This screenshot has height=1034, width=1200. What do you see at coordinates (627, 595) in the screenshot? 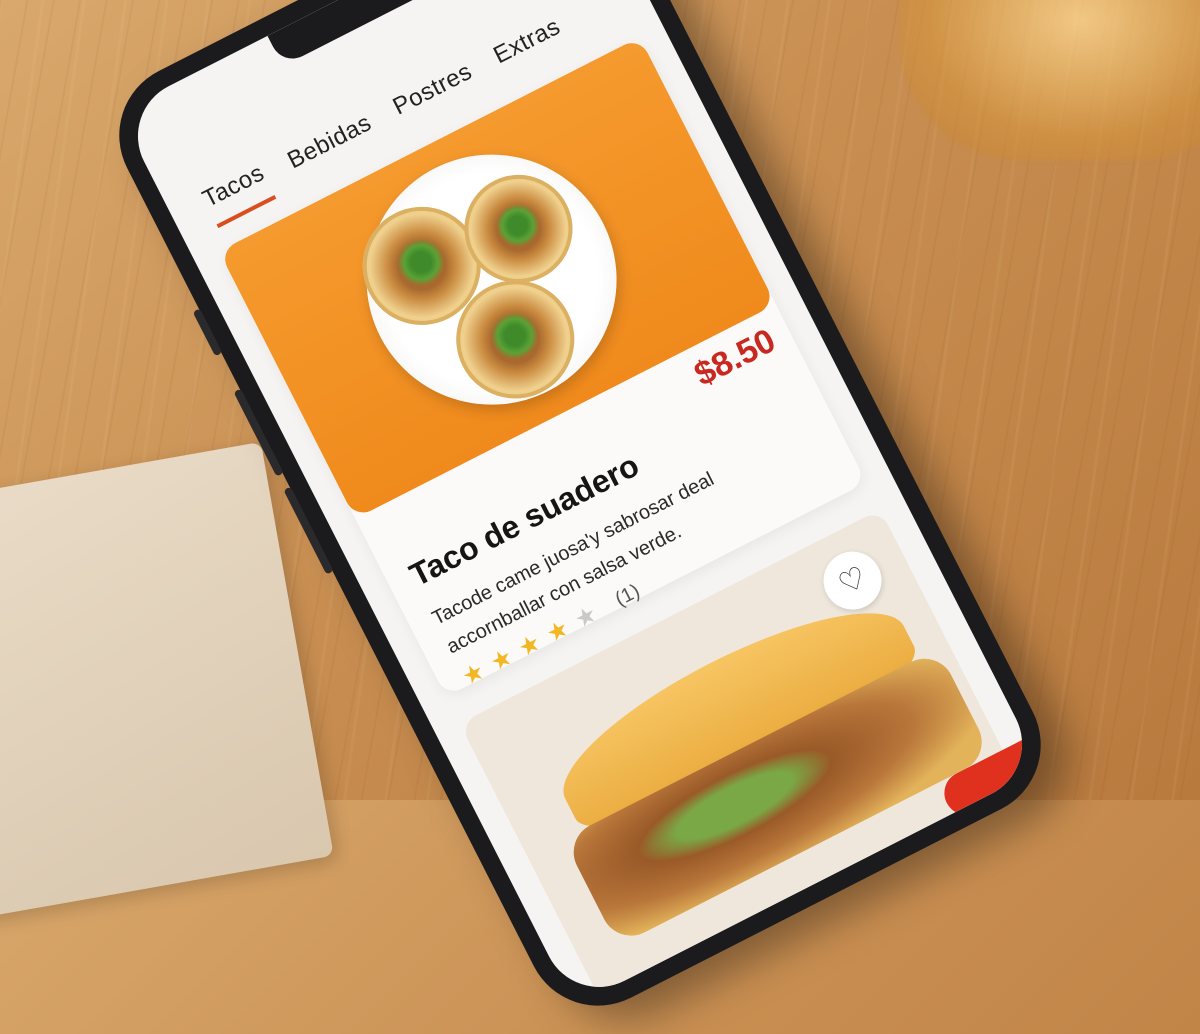
I see `review-count: (1)` at bounding box center [627, 595].